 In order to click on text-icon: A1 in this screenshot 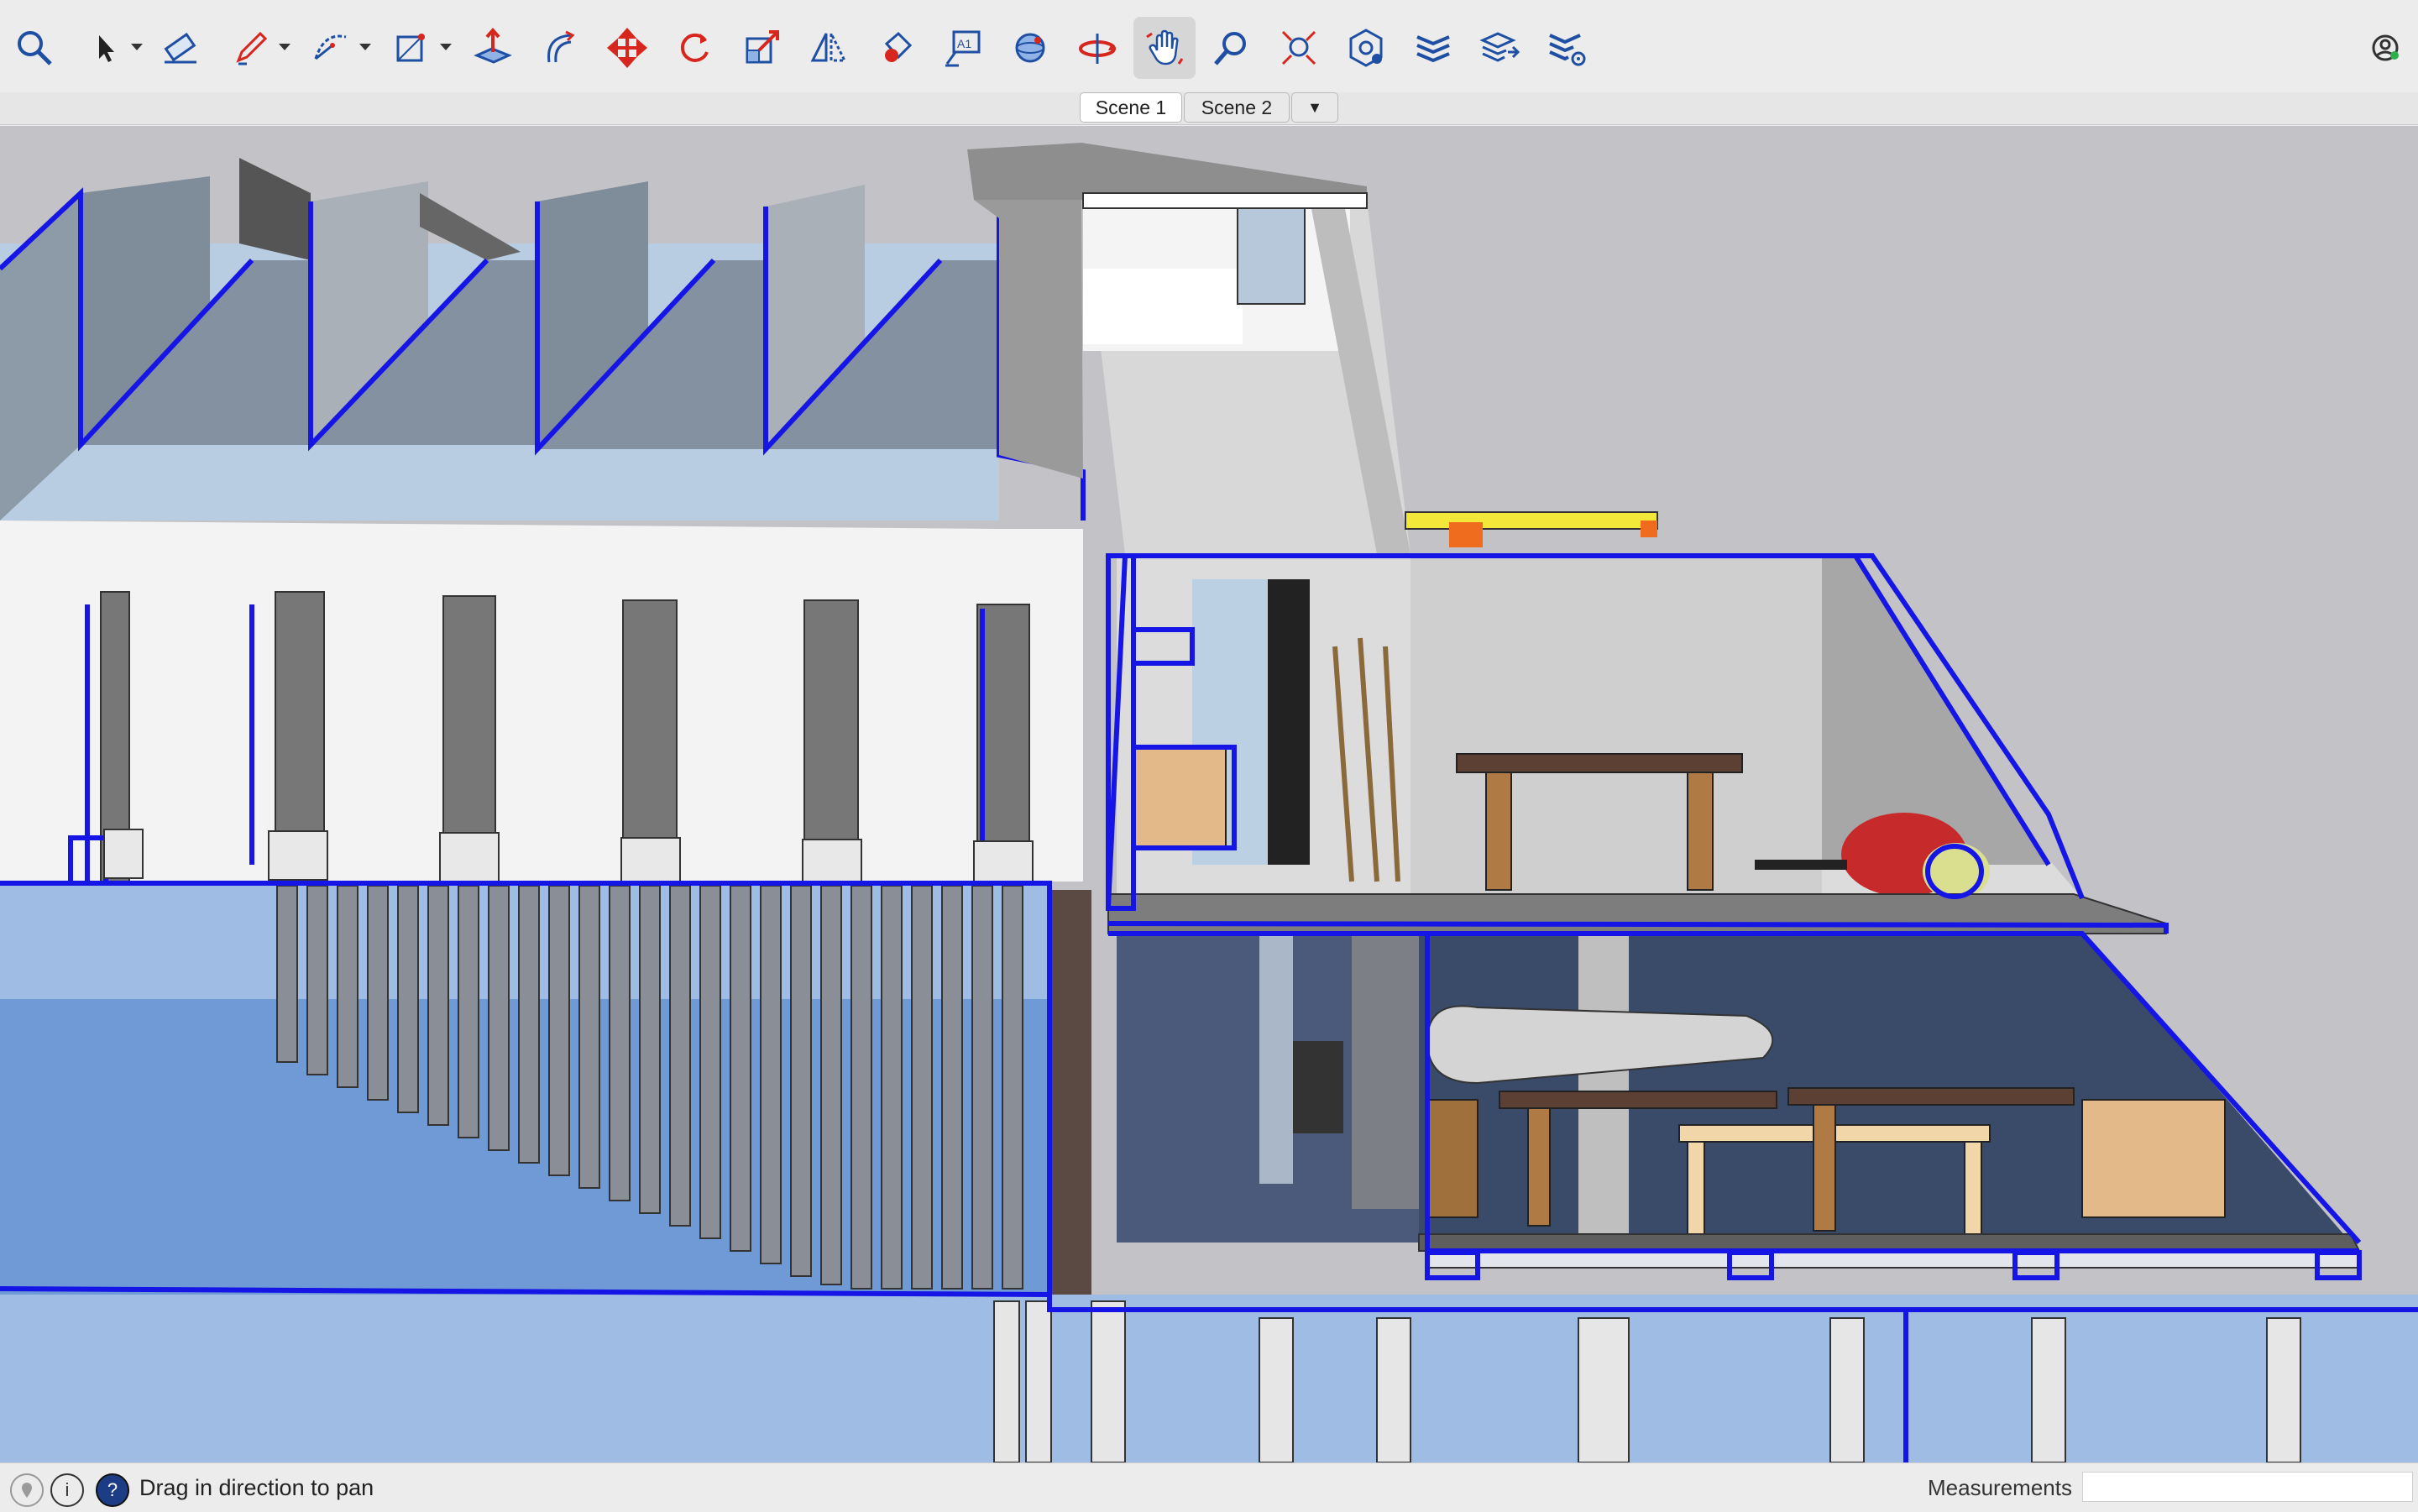, I will do `click(963, 48)`.